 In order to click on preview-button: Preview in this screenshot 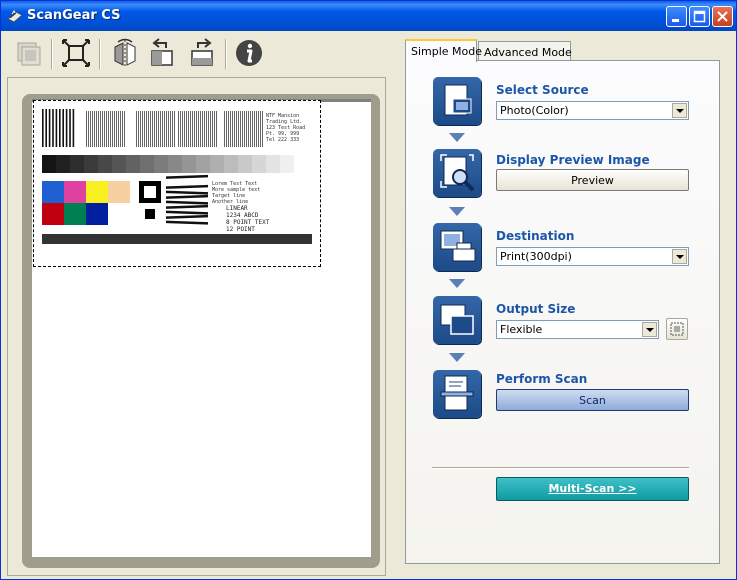, I will do `click(592, 180)`.